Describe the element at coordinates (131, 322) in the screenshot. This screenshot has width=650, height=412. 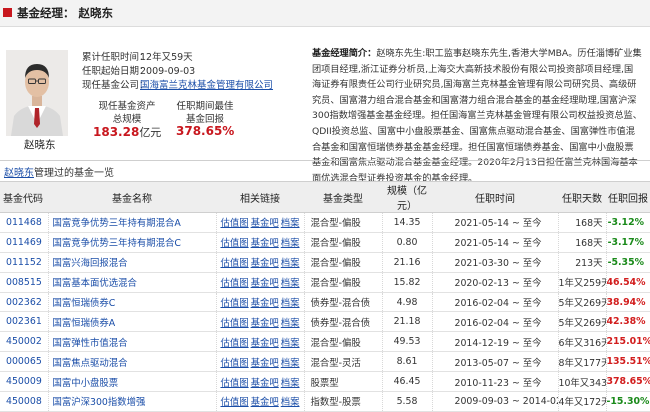
I see `fund-name-link: 国富恒瑞债券A` at that location.